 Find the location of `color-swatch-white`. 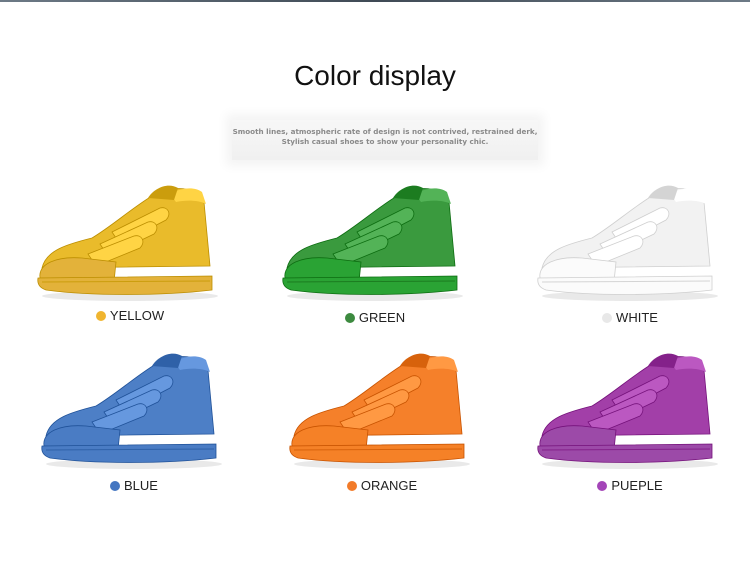

color-swatch-white is located at coordinates (607, 318).